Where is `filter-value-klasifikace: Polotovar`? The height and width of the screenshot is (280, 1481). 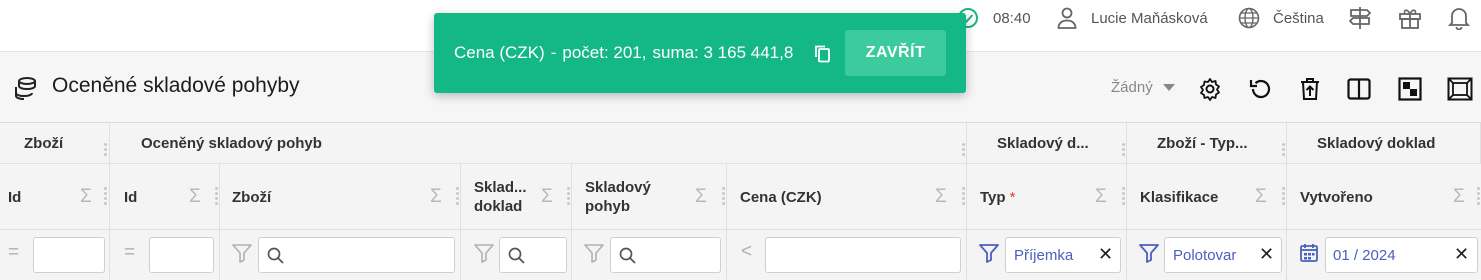
filter-value-klasifikace: Polotovar is located at coordinates (1205, 255).